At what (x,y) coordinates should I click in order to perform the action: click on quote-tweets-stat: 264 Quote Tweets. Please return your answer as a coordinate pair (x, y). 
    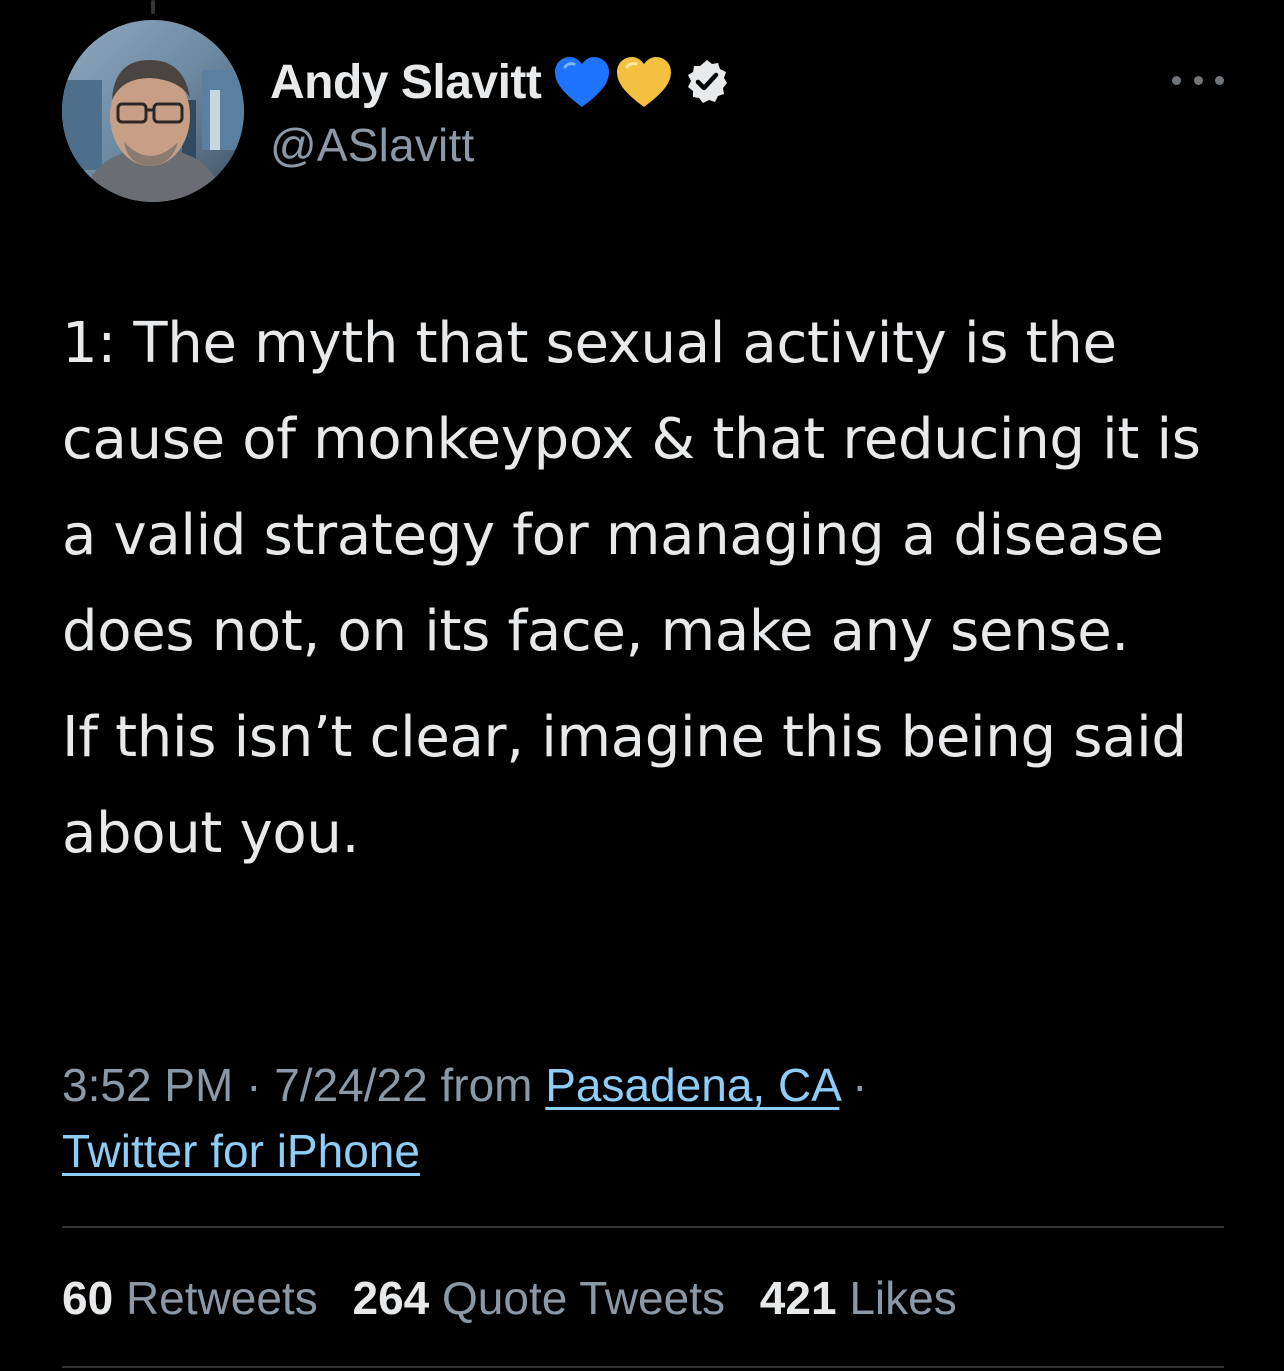
    Looking at the image, I should click on (538, 1298).